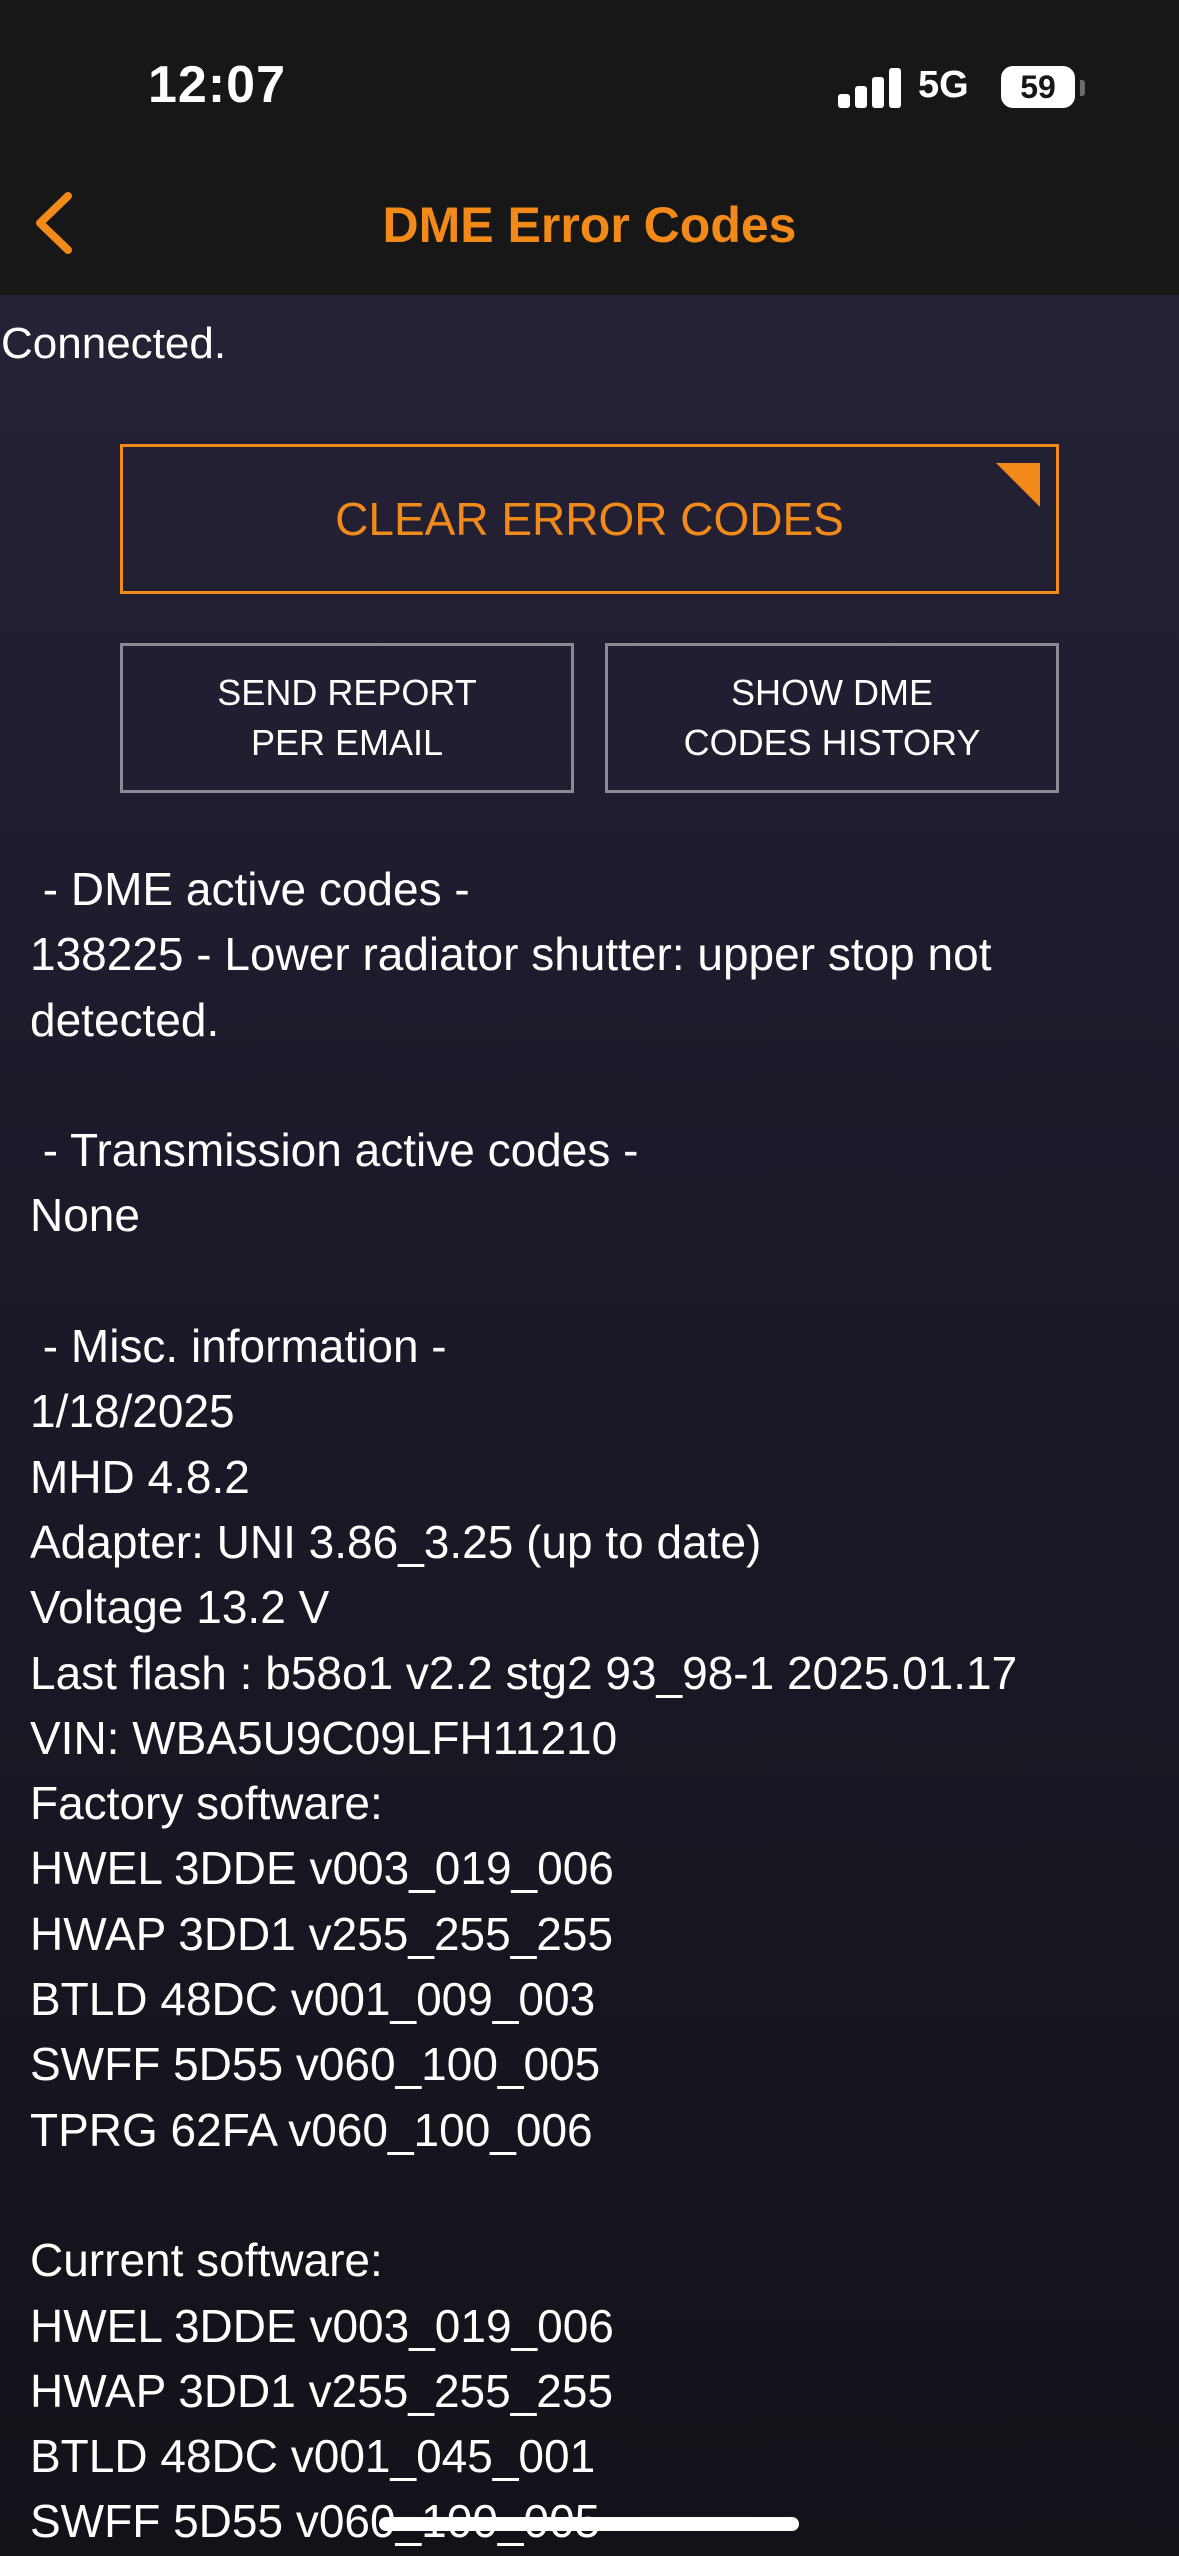 Image resolution: width=1179 pixels, height=2556 pixels. I want to click on navigation-bar: DME Error Codes, so click(589, 222).